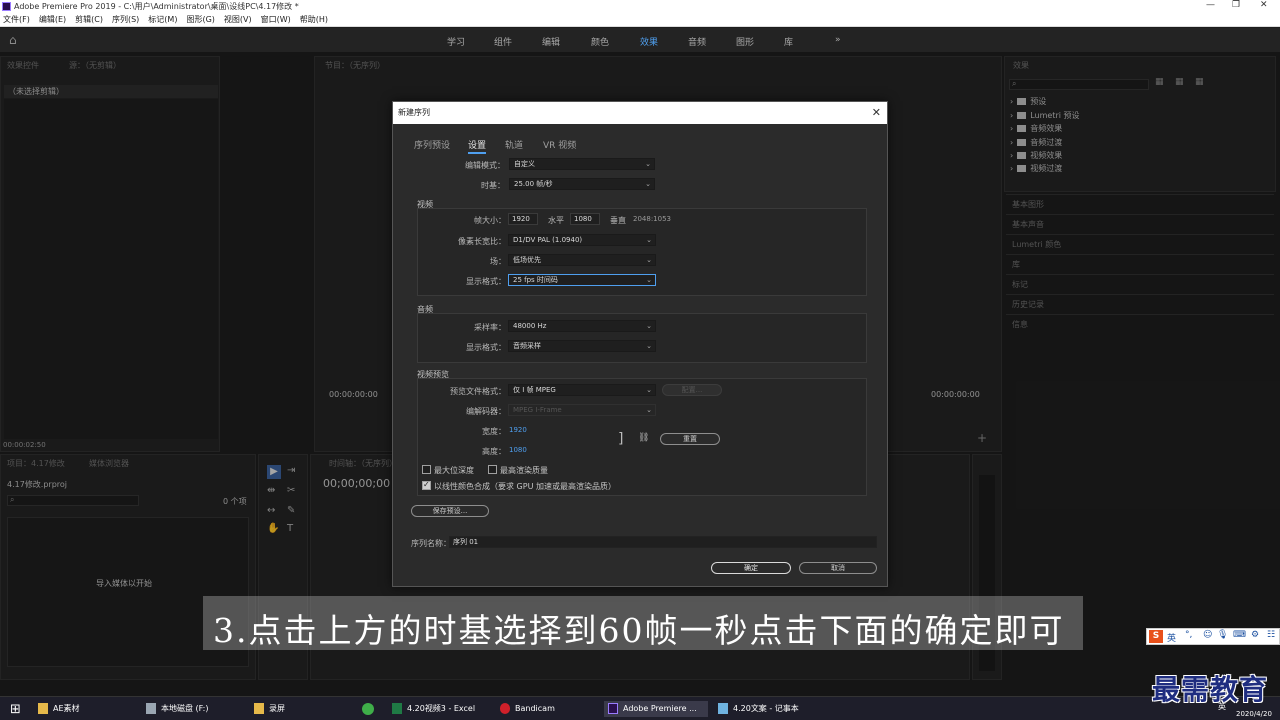 The width and height of the screenshot is (1280, 720). I want to click on pixel-aspect-dropdown: D1/DV PAL (1.0940) ⌄, so click(582, 240).